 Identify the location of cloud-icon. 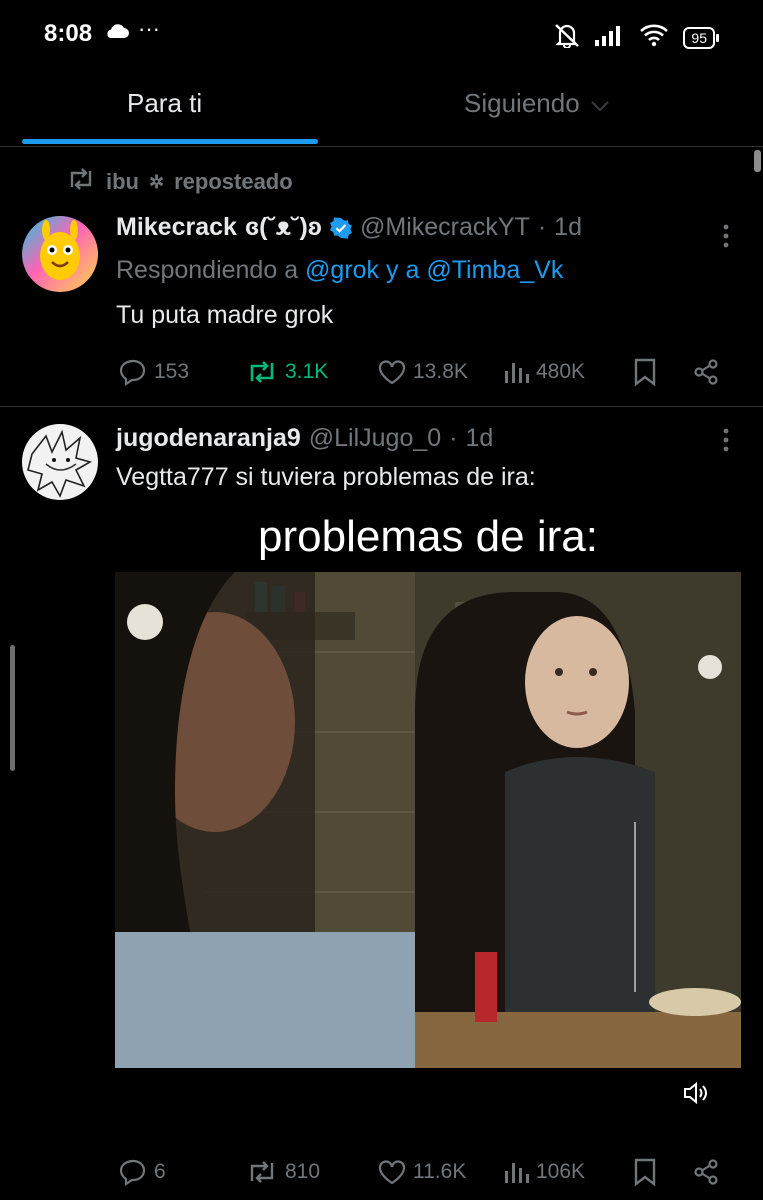
(117, 33).